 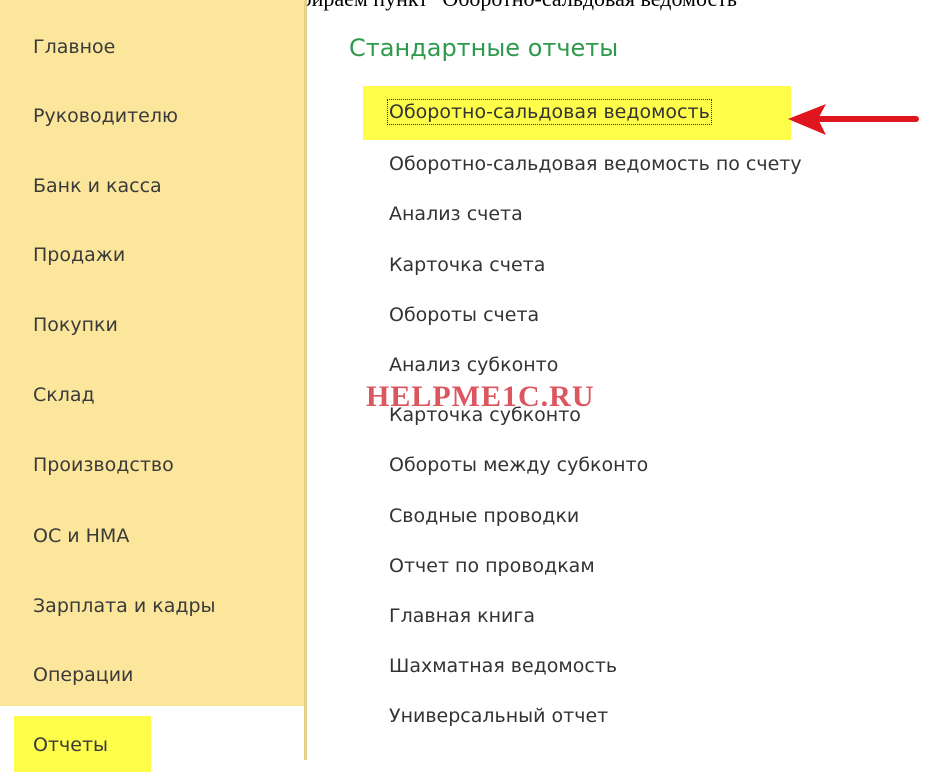 I want to click on report-link-analiz-scheta: Анализ счета, so click(x=456, y=214).